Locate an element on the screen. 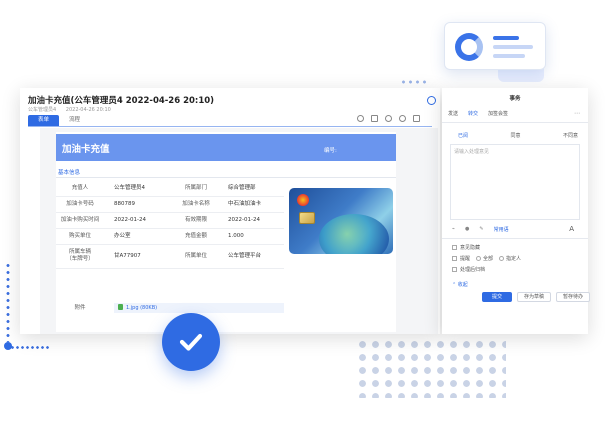 Image resolution: width=605 pixels, height=428 pixels. tab-send: 发送 is located at coordinates (453, 113).